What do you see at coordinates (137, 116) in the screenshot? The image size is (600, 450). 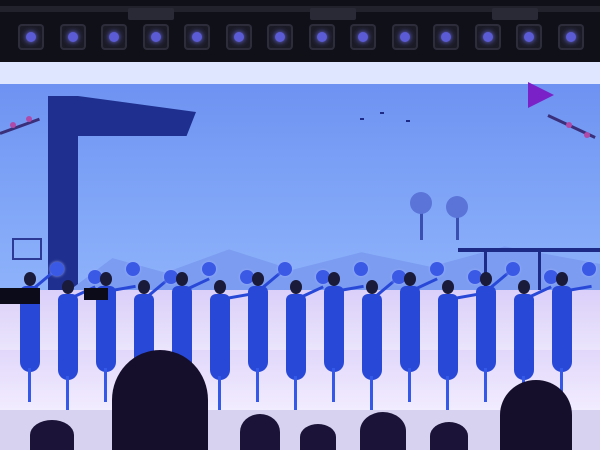 I see `pavilion-roof` at bounding box center [137, 116].